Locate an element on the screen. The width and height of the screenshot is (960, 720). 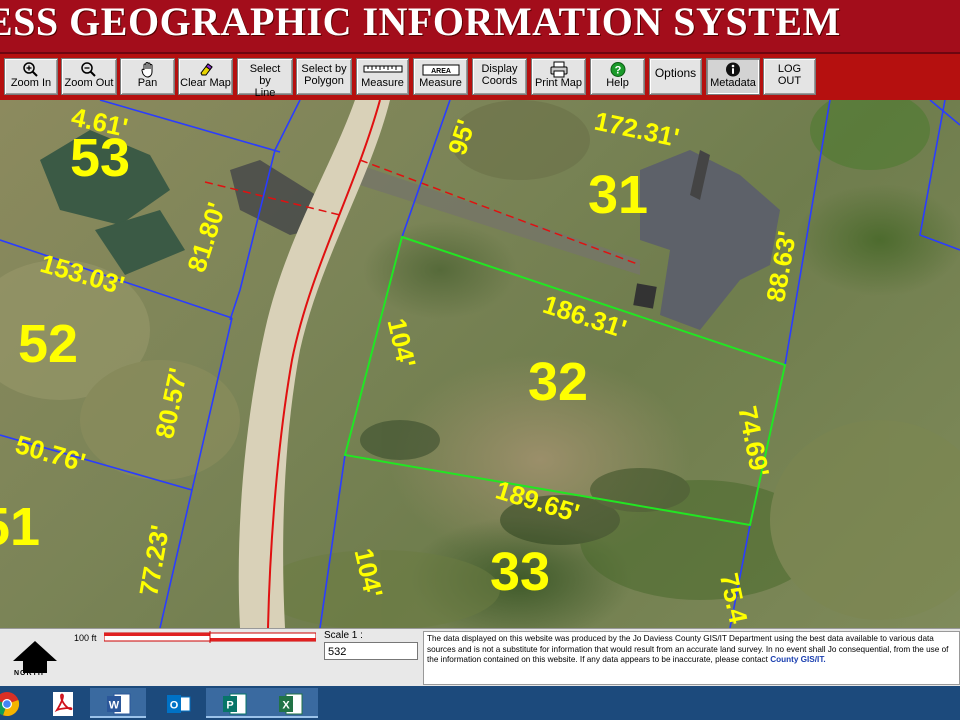
eraser-icon is located at coordinates (205, 69).